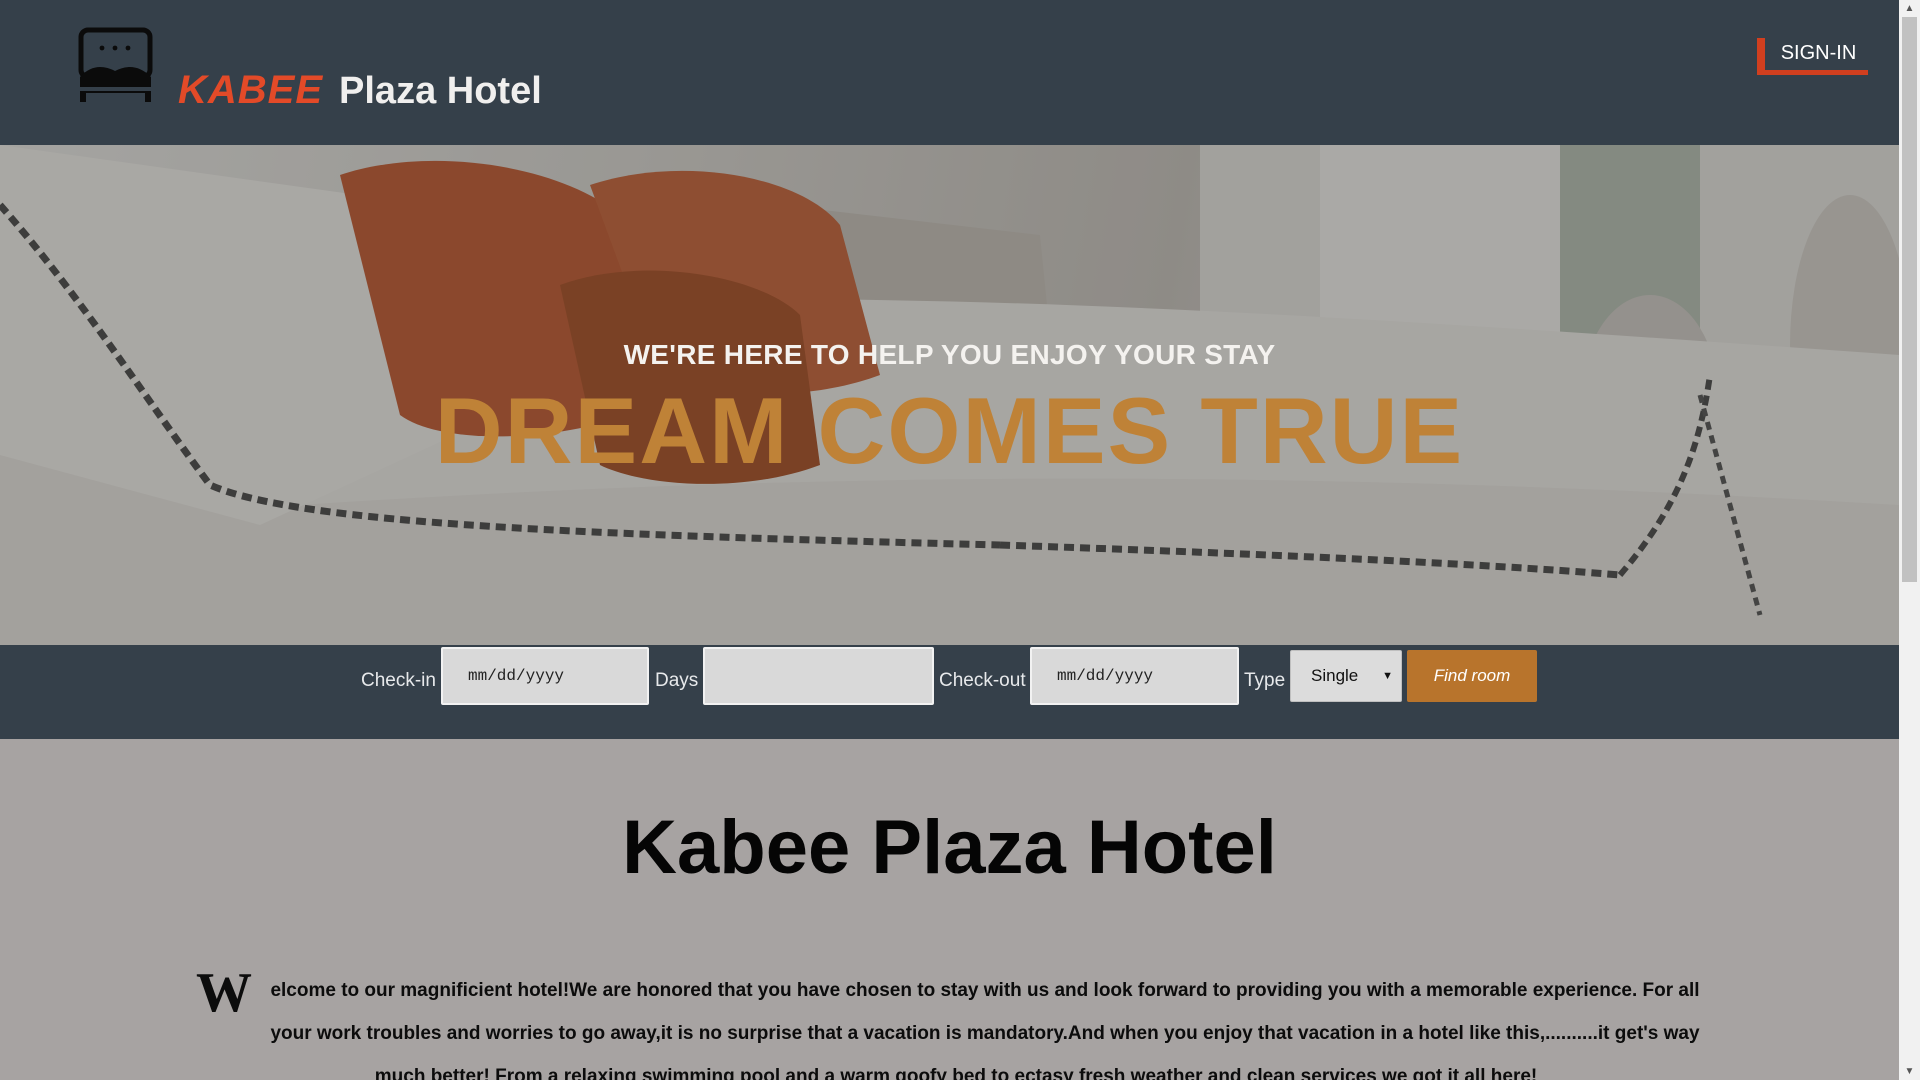 This screenshot has height=1080, width=1920. Describe the element at coordinates (949, 847) in the screenshot. I see `section-title: Kabee Plaza Hotel` at that location.